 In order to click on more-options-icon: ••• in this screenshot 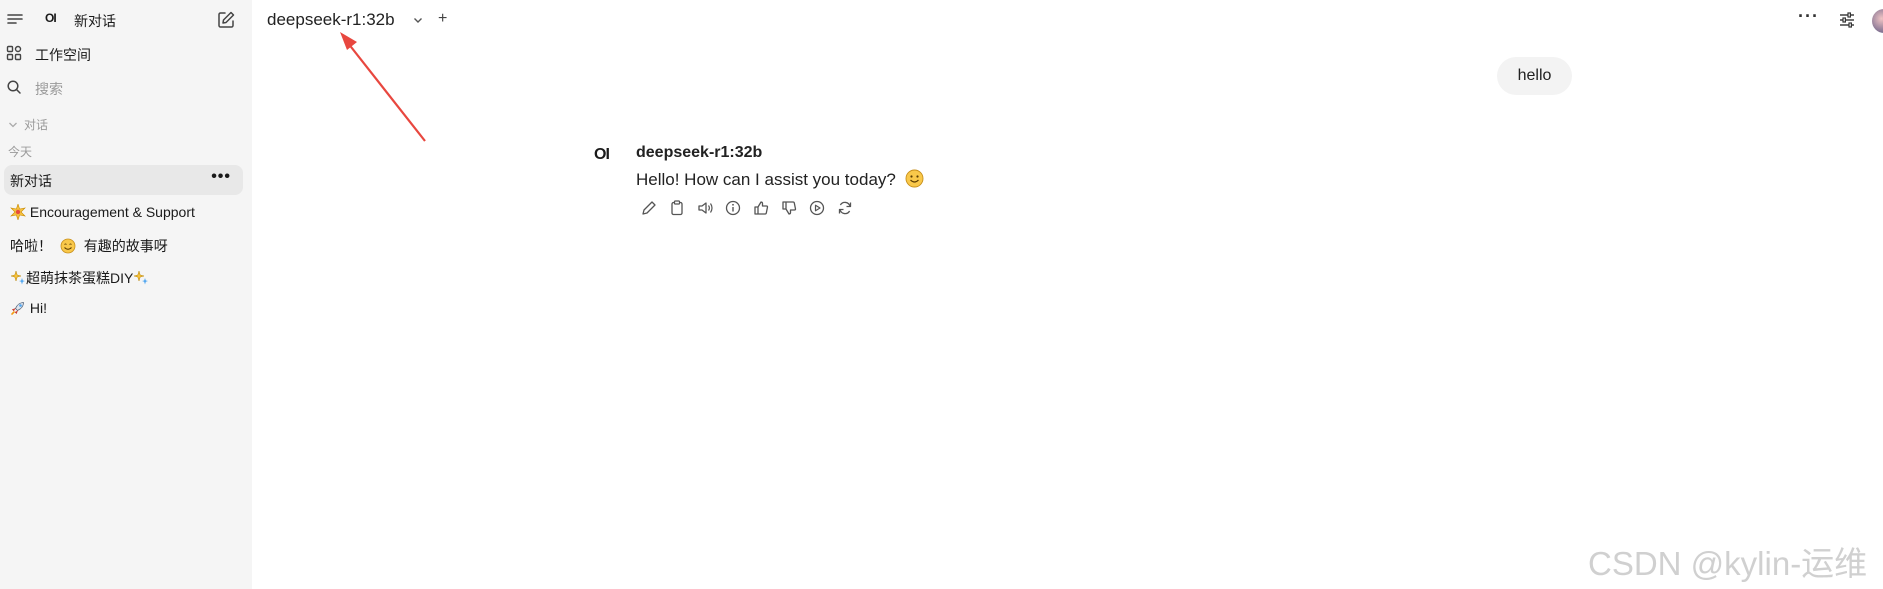, I will do `click(221, 177)`.